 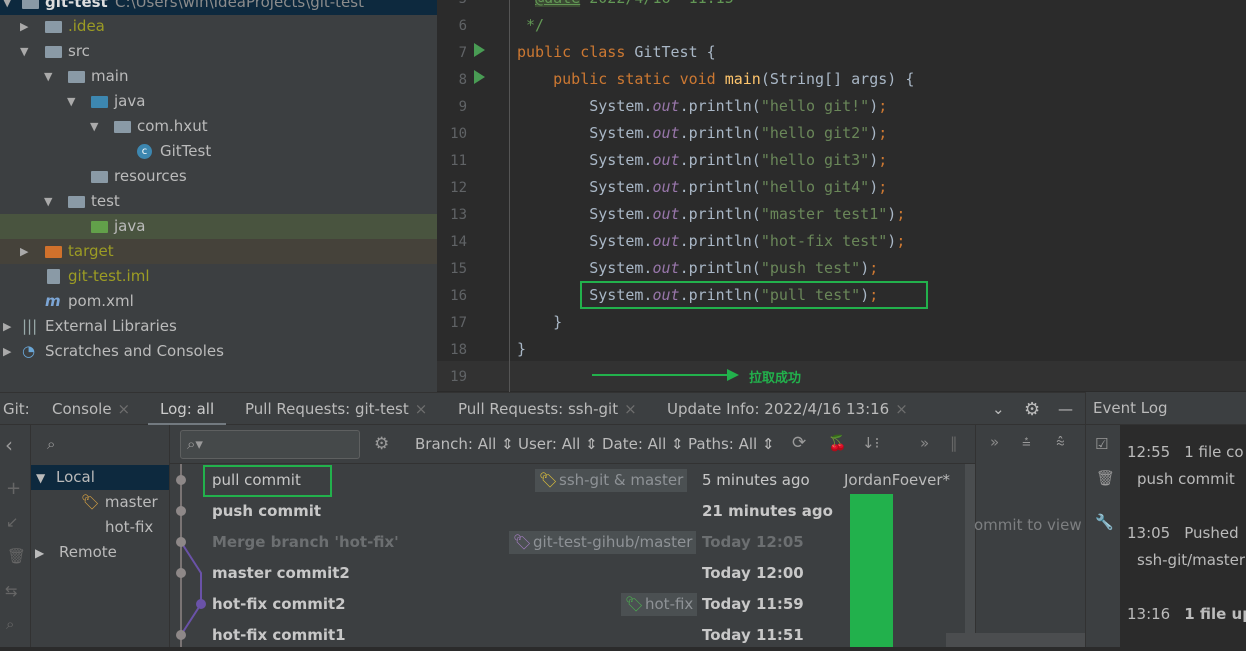 What do you see at coordinates (195, 444) in the screenshot?
I see `search-icon: ⌕▾` at bounding box center [195, 444].